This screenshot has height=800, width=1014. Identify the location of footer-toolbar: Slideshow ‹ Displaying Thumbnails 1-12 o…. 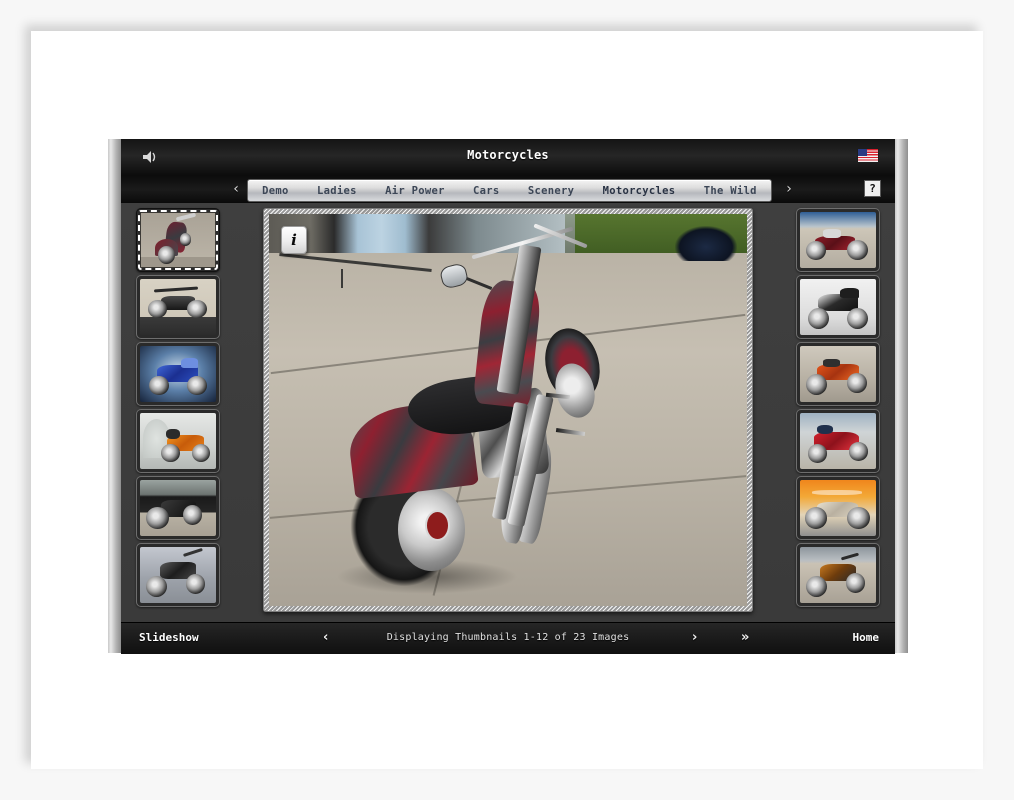
(508, 638).